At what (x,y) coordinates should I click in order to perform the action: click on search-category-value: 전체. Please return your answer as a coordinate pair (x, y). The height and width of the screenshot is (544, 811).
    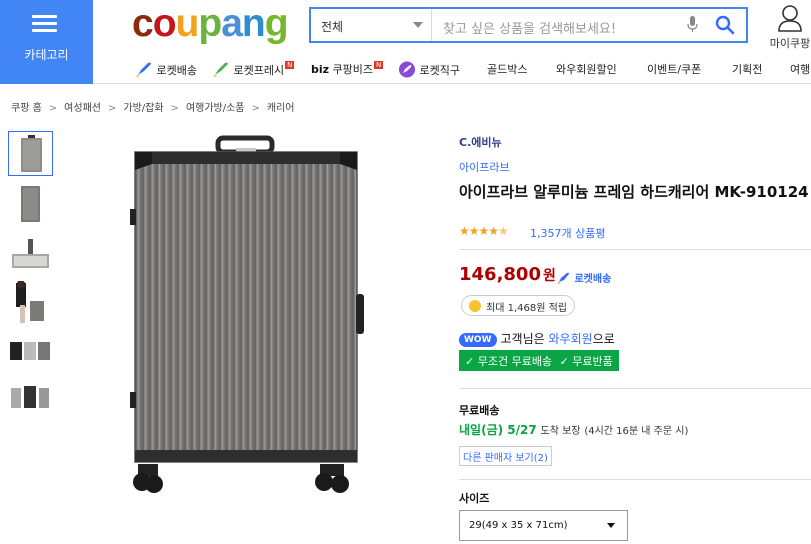
    Looking at the image, I should click on (332, 27).